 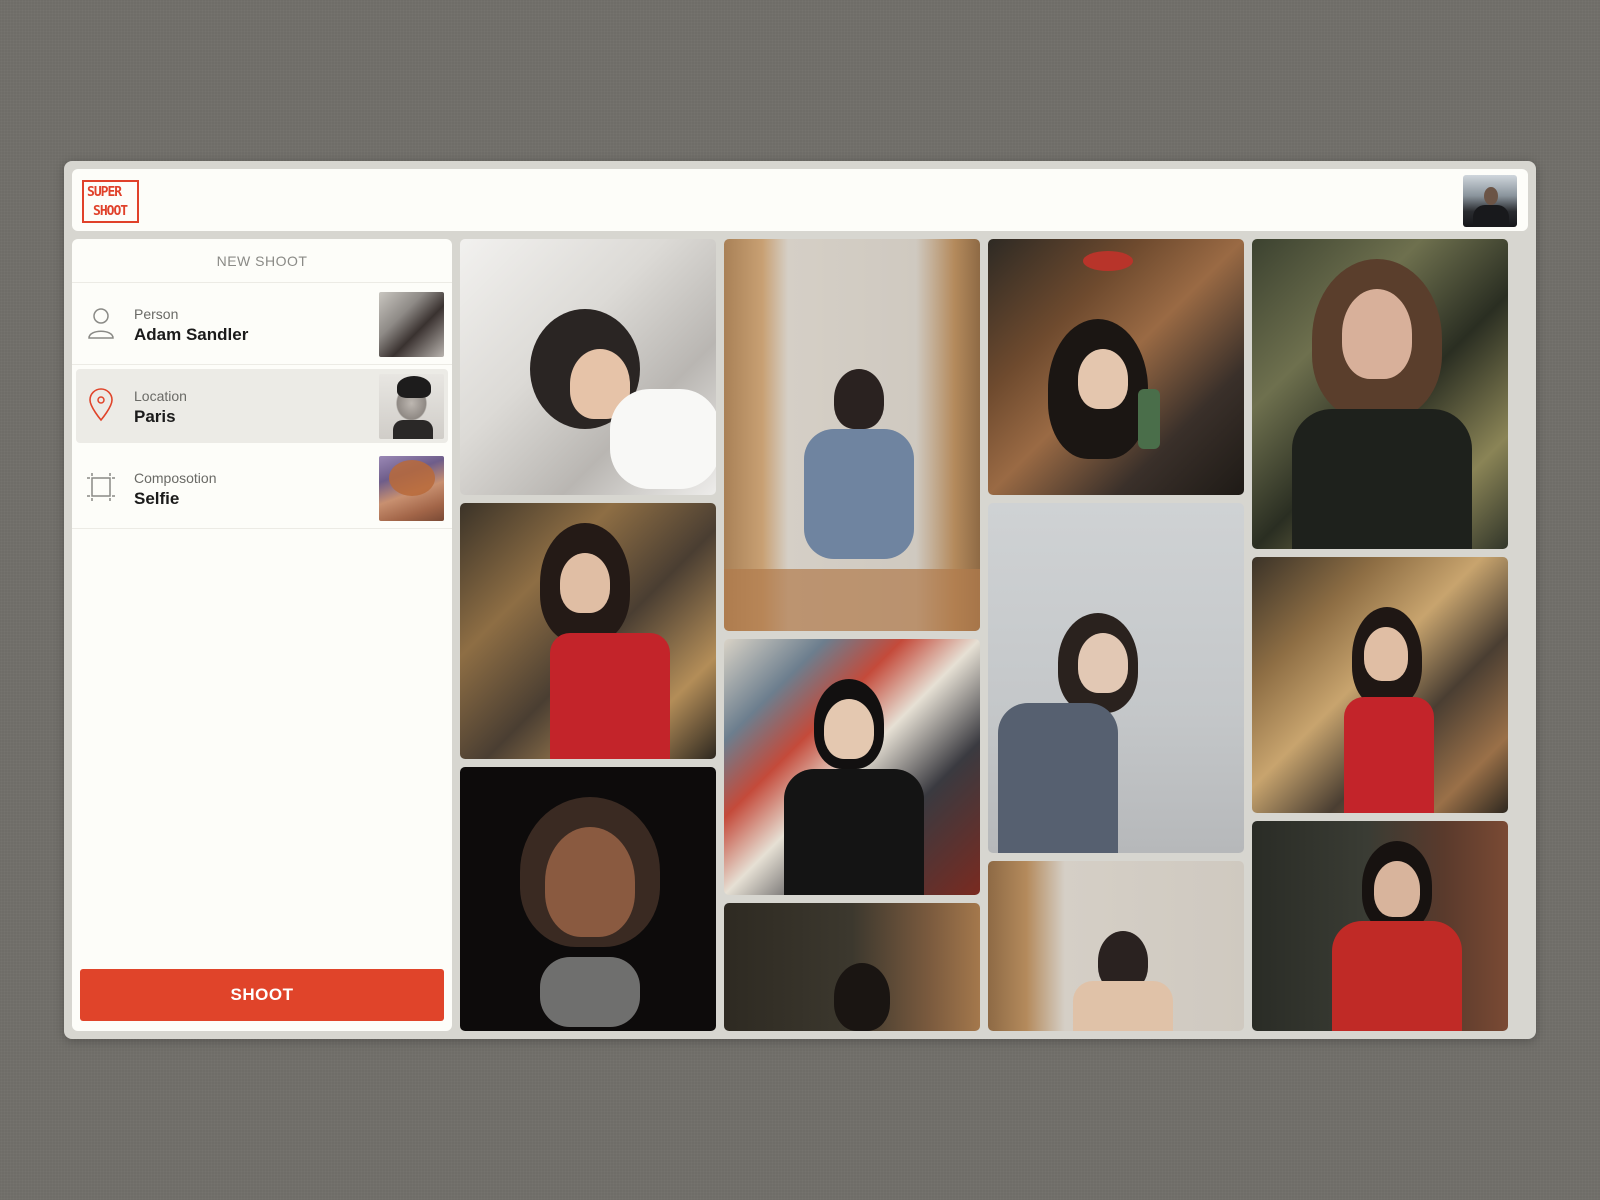 What do you see at coordinates (160, 396) in the screenshot?
I see `location-label: Location` at bounding box center [160, 396].